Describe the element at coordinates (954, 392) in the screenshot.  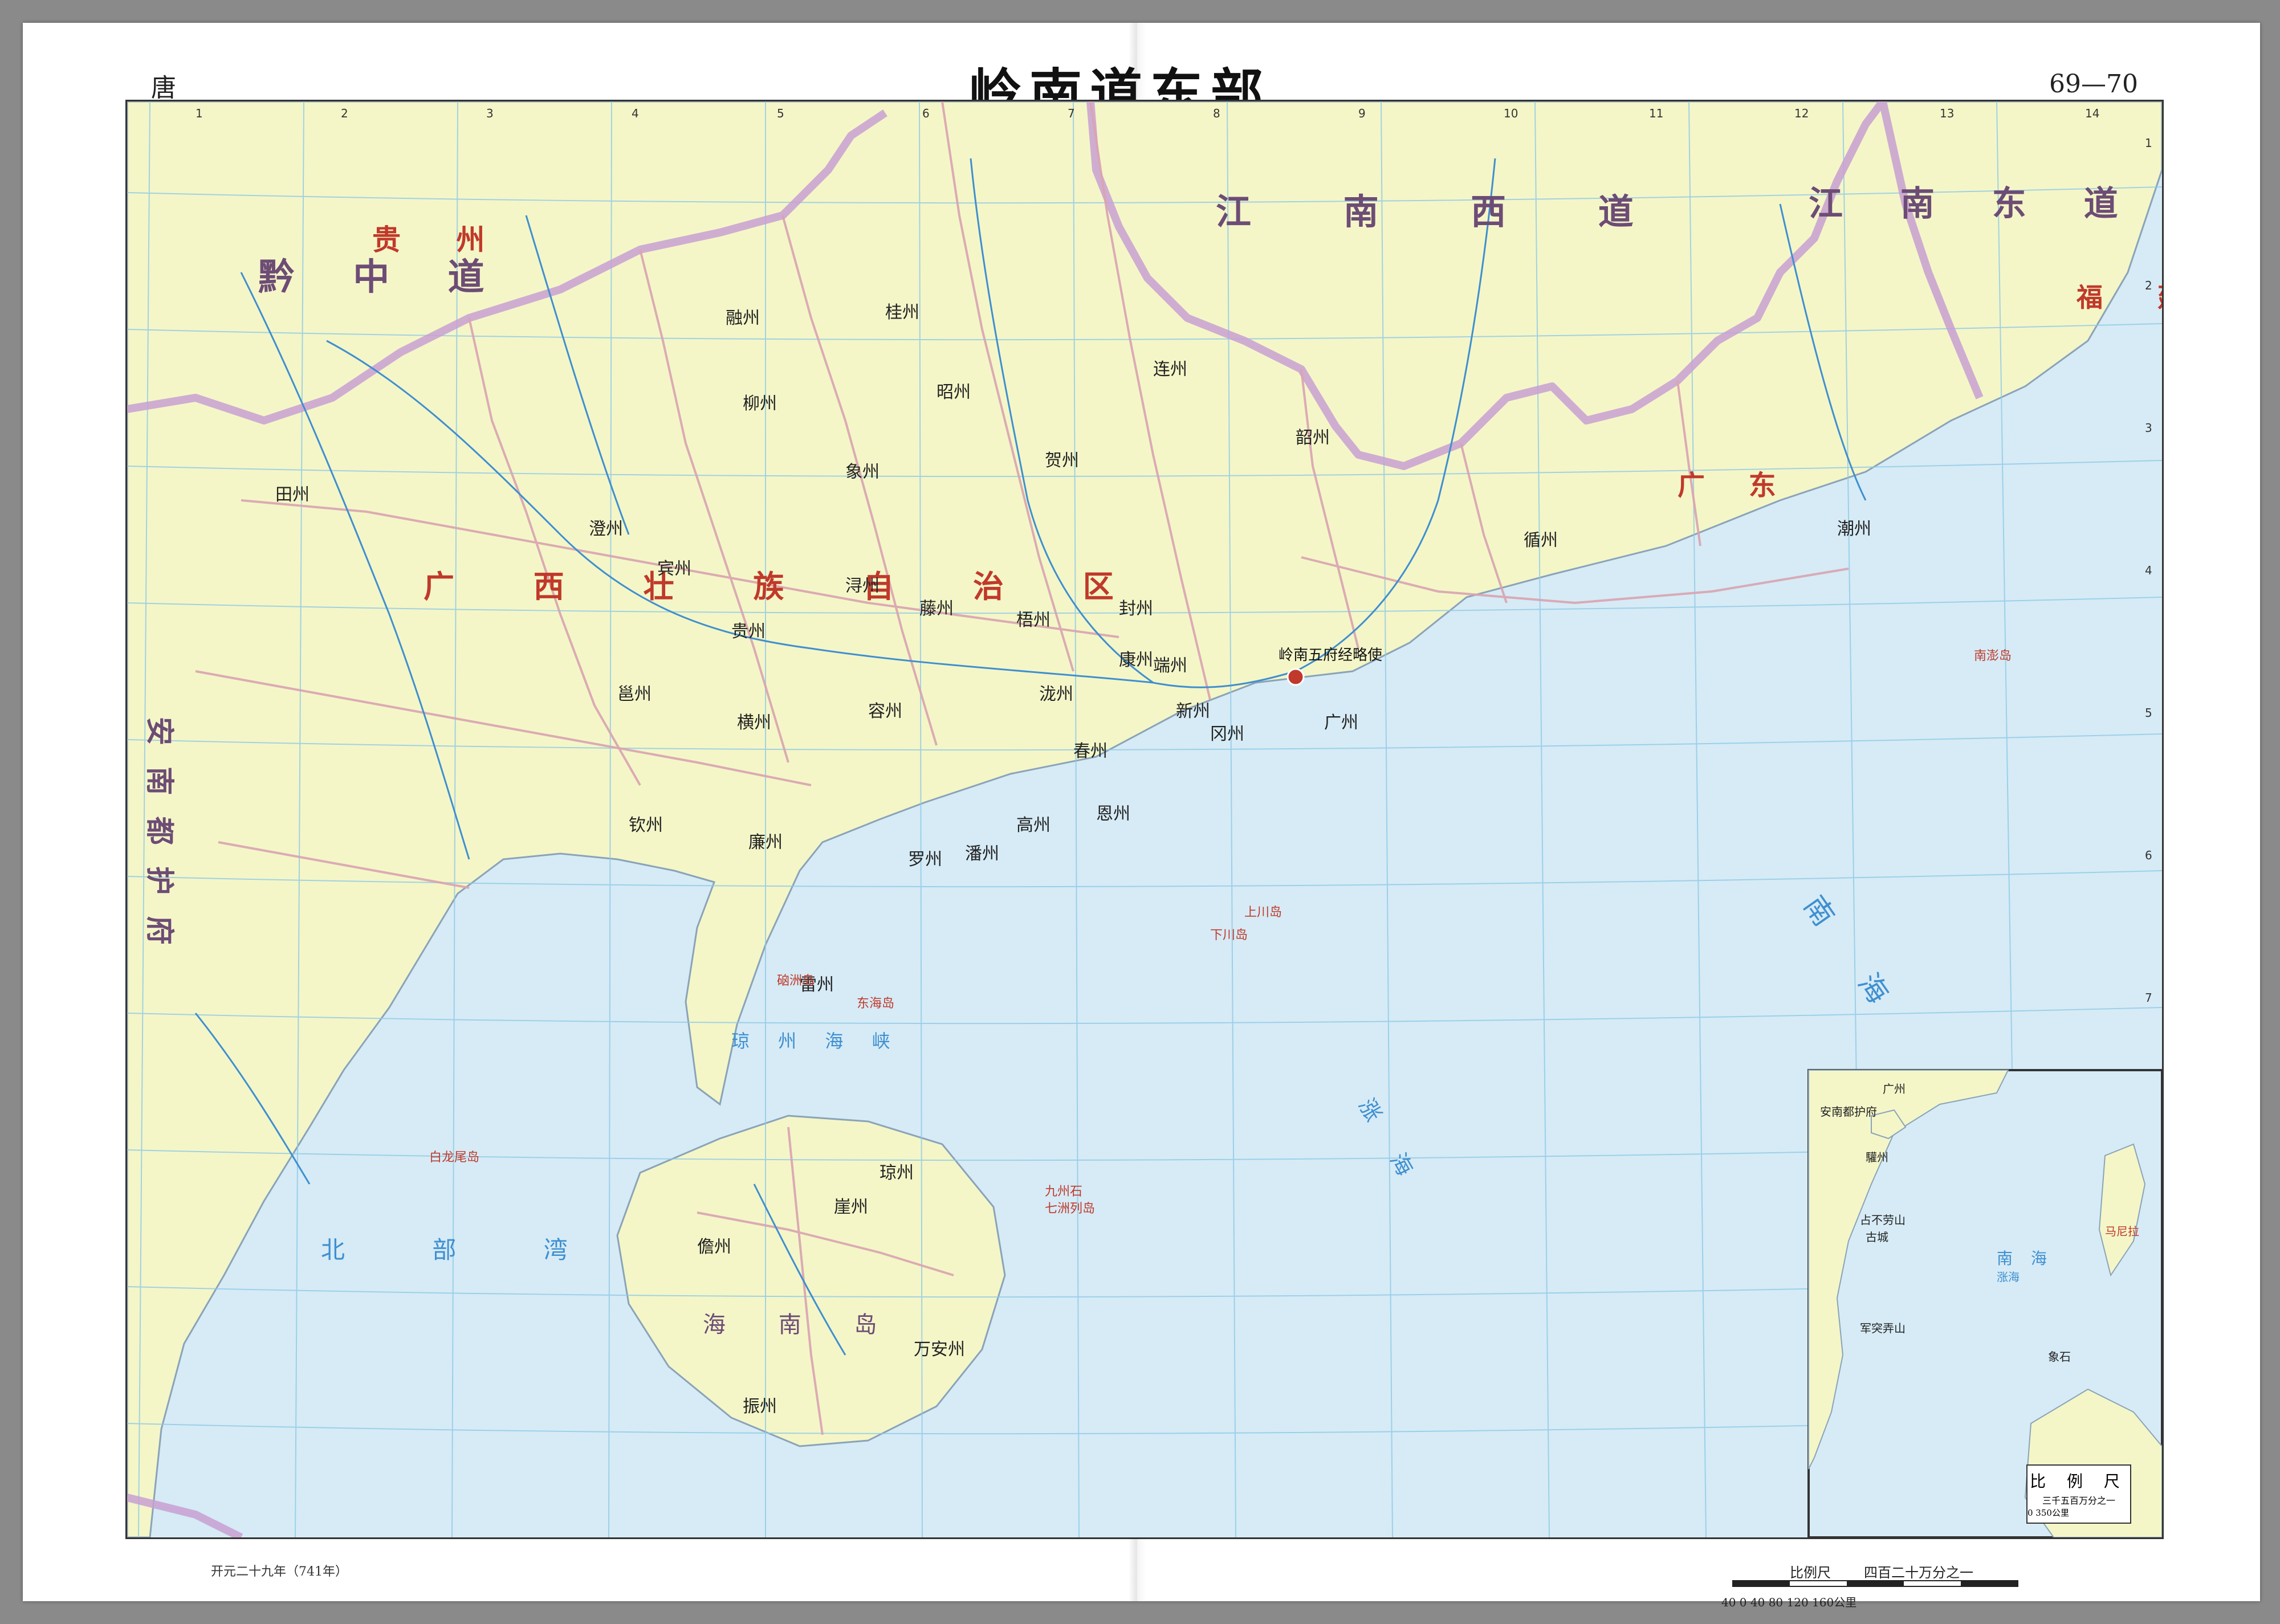
I see `prefecture-zhaozhou: 昭州` at that location.